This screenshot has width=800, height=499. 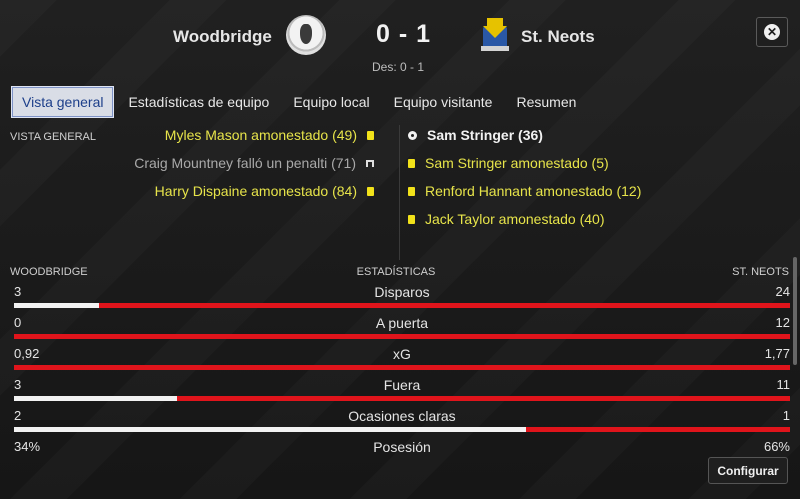 I want to click on stats-away-header: ST. NEOTS, so click(x=760, y=272).